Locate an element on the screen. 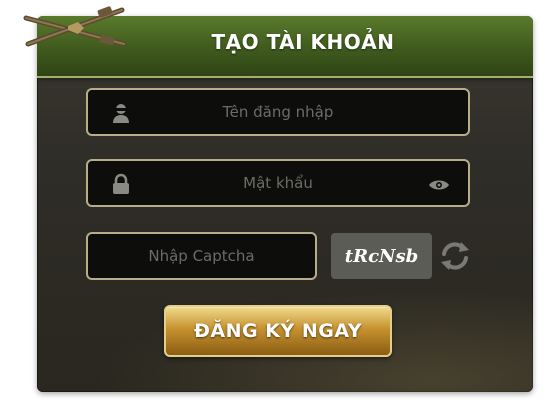  username-placeholder: Tên đăng nhập is located at coordinates (278, 112).